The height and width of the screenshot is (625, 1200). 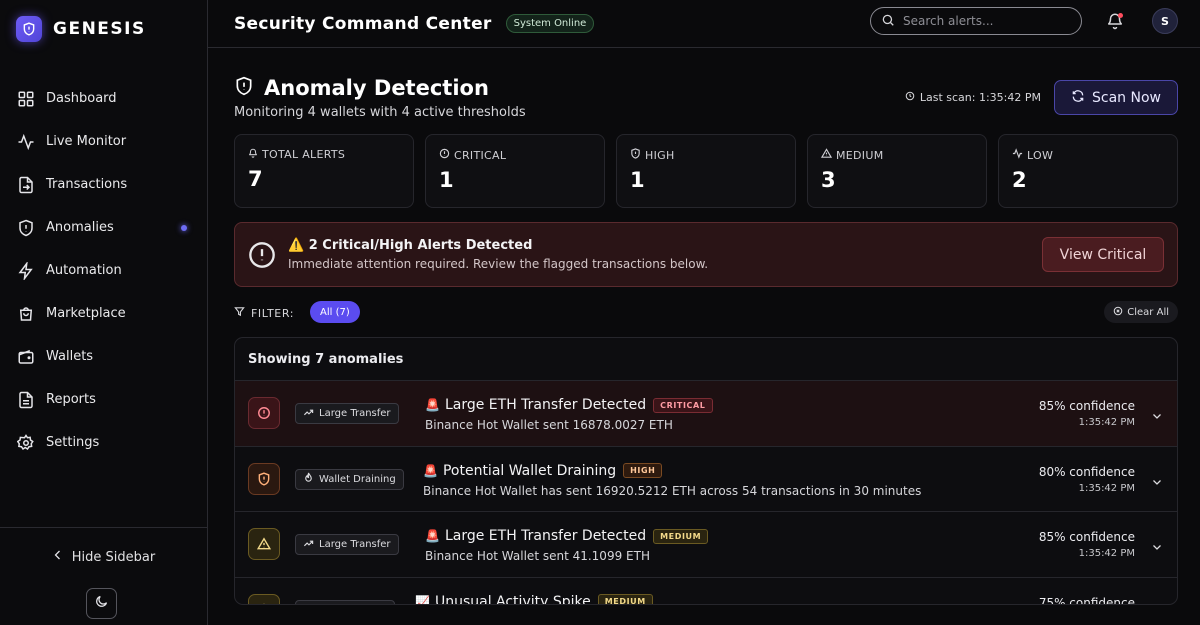 I want to click on view-critical-button: View Critical, so click(x=1103, y=254).